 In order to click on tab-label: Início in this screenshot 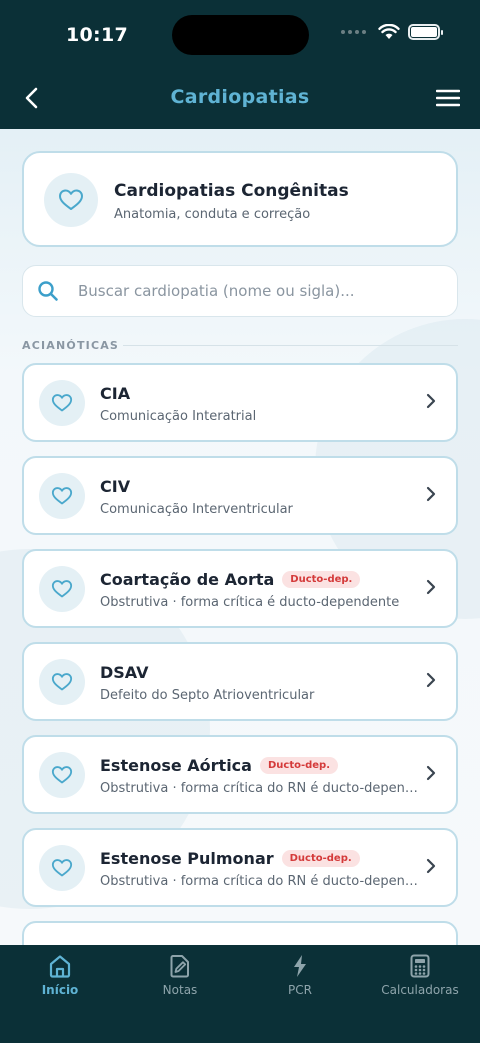, I will do `click(60, 990)`.